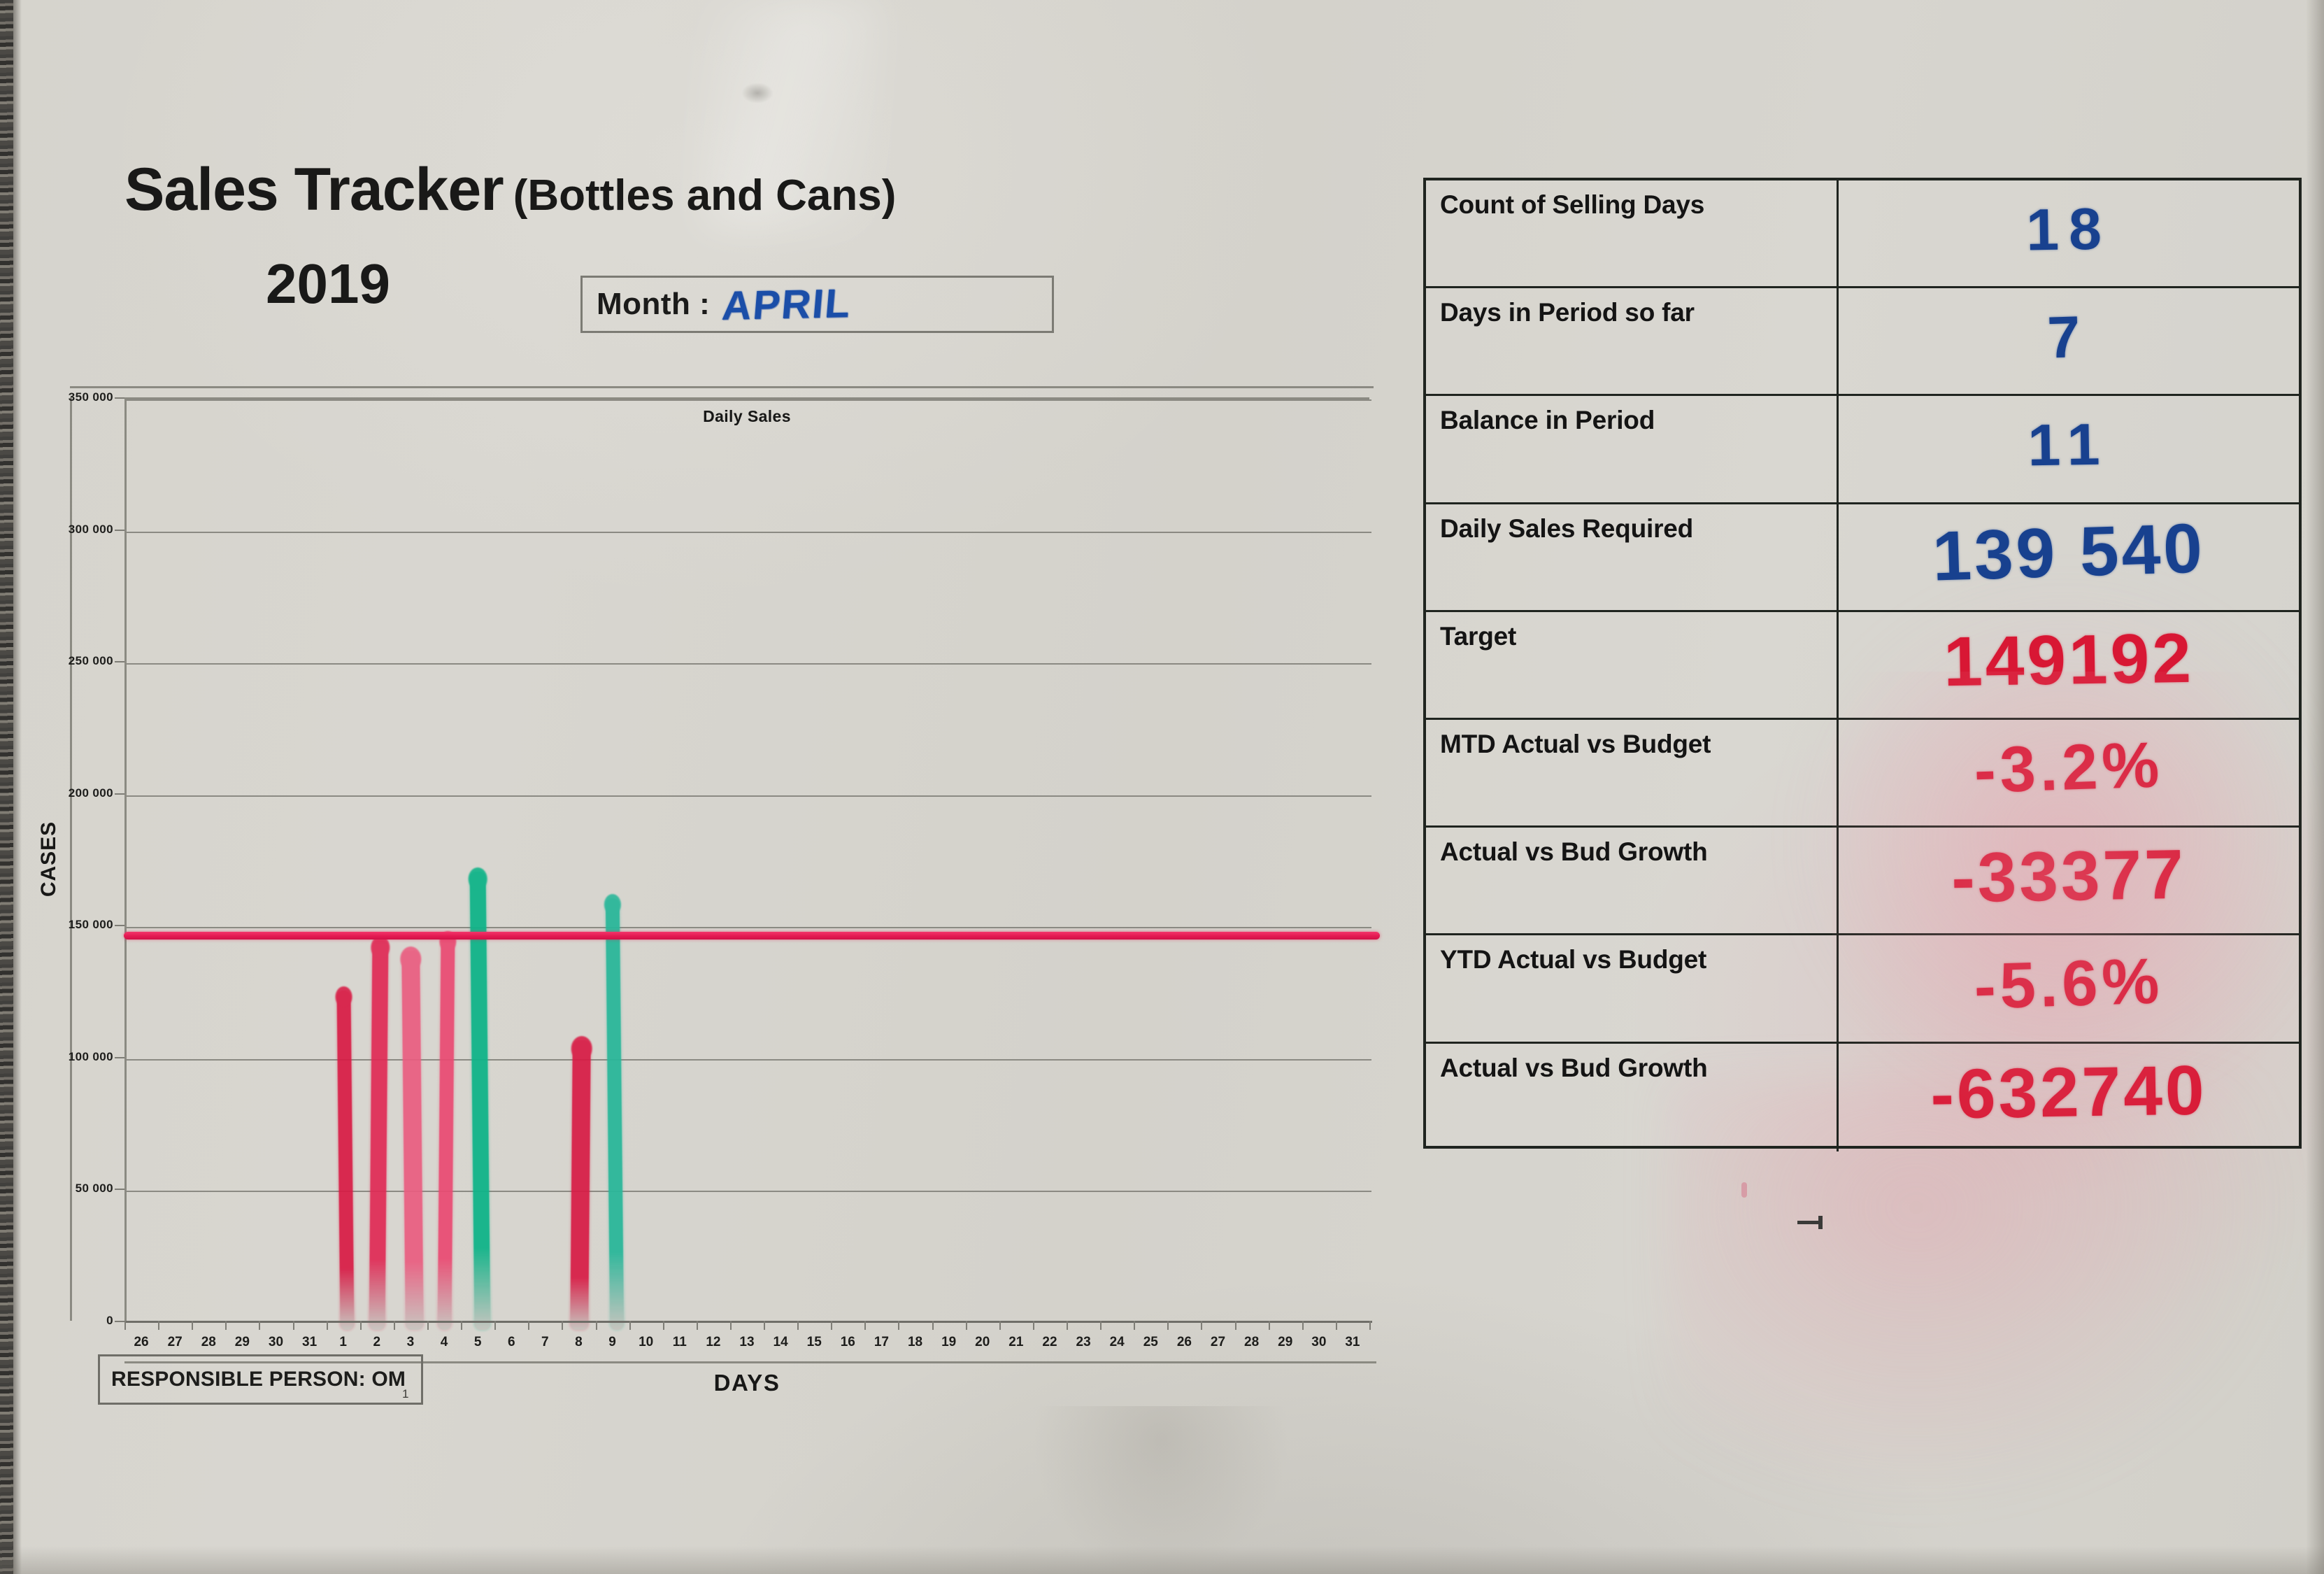 The width and height of the screenshot is (2324, 1574). What do you see at coordinates (2069, 988) in the screenshot?
I see `table-row-value-cell: -5.6%` at bounding box center [2069, 988].